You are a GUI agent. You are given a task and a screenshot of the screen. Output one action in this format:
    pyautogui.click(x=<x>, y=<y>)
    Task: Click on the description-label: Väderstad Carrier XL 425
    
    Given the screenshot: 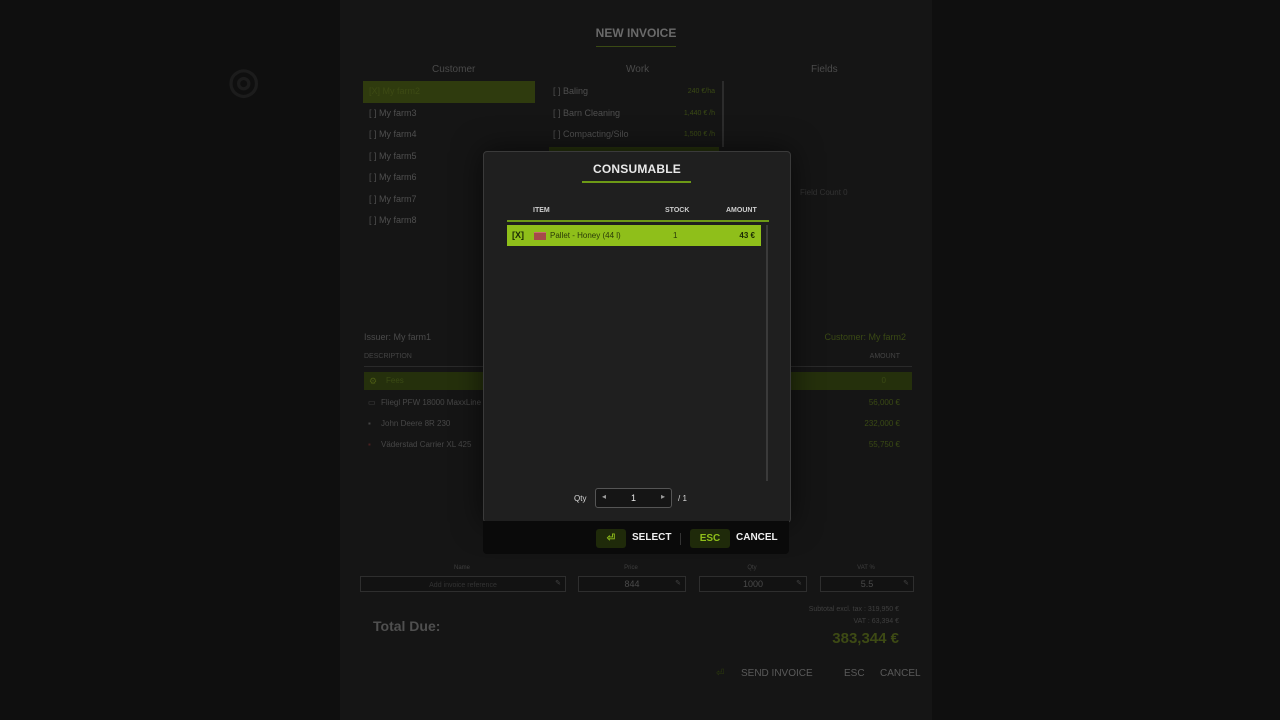 What is the action you would take?
    pyautogui.click(x=426, y=444)
    